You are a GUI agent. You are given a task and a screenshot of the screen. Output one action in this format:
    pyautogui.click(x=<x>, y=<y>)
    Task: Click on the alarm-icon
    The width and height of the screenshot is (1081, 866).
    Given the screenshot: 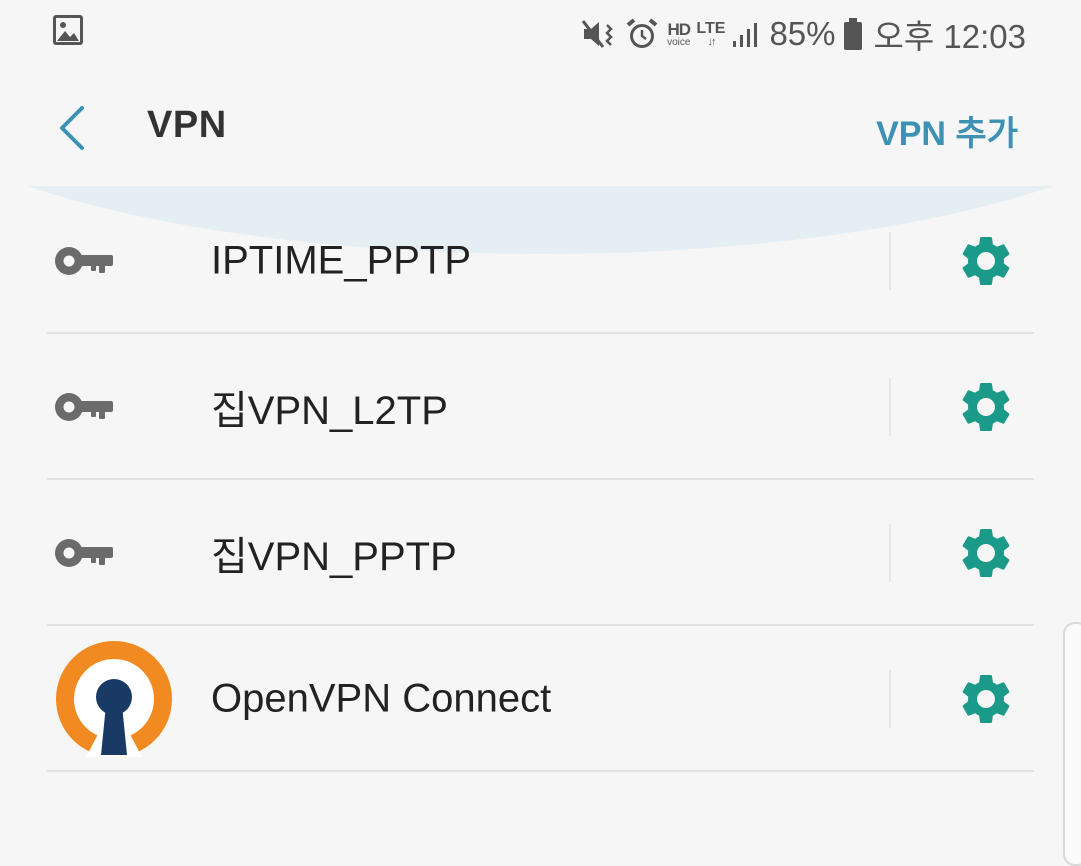 What is the action you would take?
    pyautogui.click(x=642, y=34)
    